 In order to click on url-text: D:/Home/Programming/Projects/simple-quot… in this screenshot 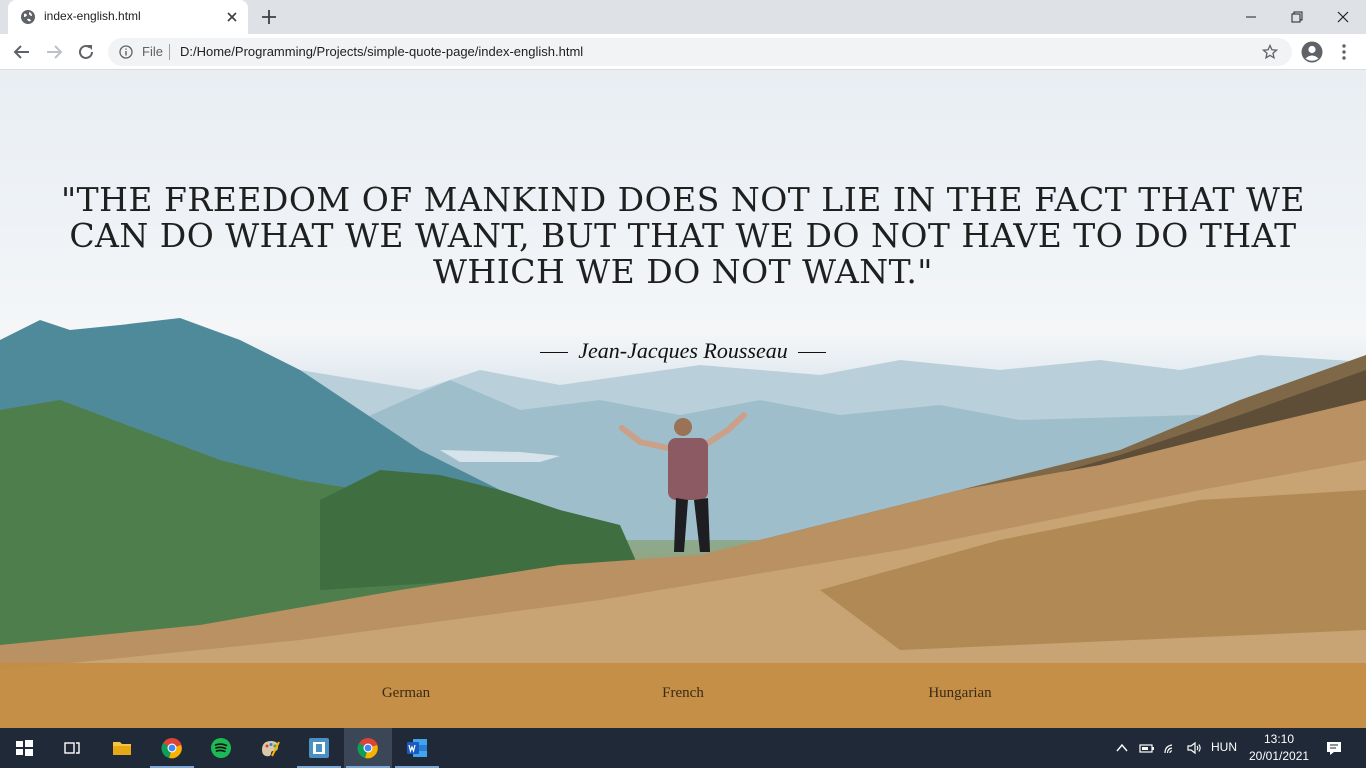, I will do `click(381, 51)`.